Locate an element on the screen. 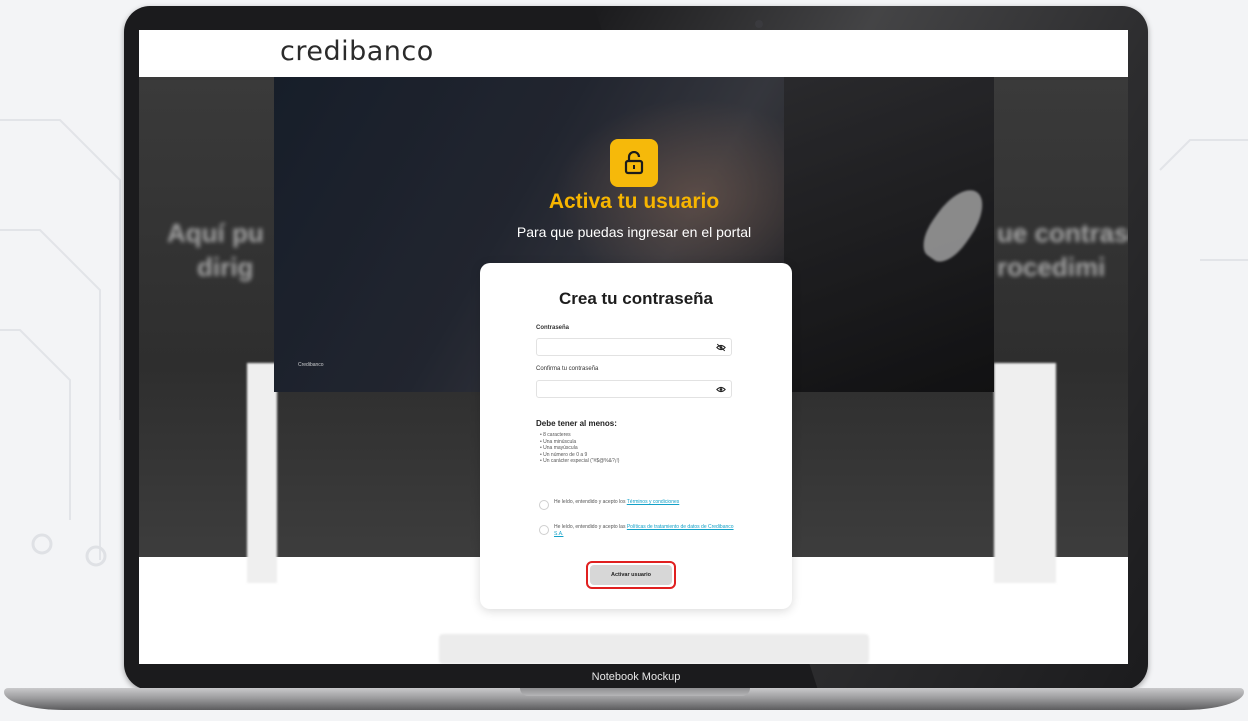  requirement-item: • Un carácter especial ("#$@%&?¡!) is located at coordinates (580, 461).